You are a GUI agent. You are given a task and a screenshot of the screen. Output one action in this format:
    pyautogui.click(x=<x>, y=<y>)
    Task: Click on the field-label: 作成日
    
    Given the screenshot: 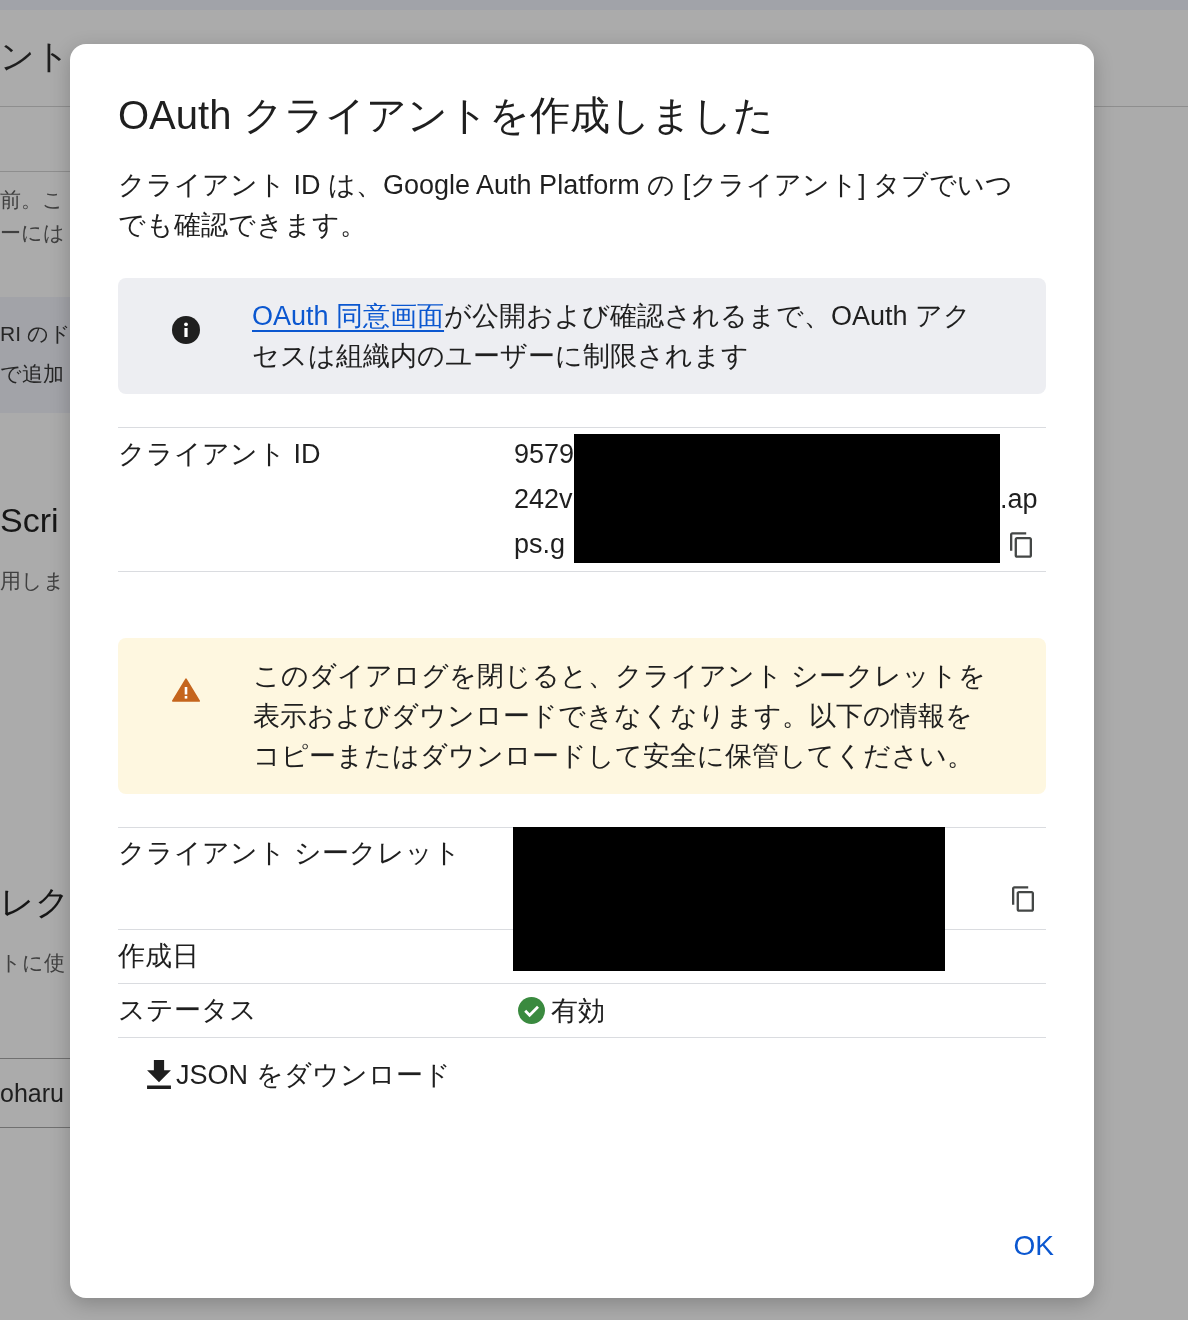 What is the action you would take?
    pyautogui.click(x=315, y=956)
    